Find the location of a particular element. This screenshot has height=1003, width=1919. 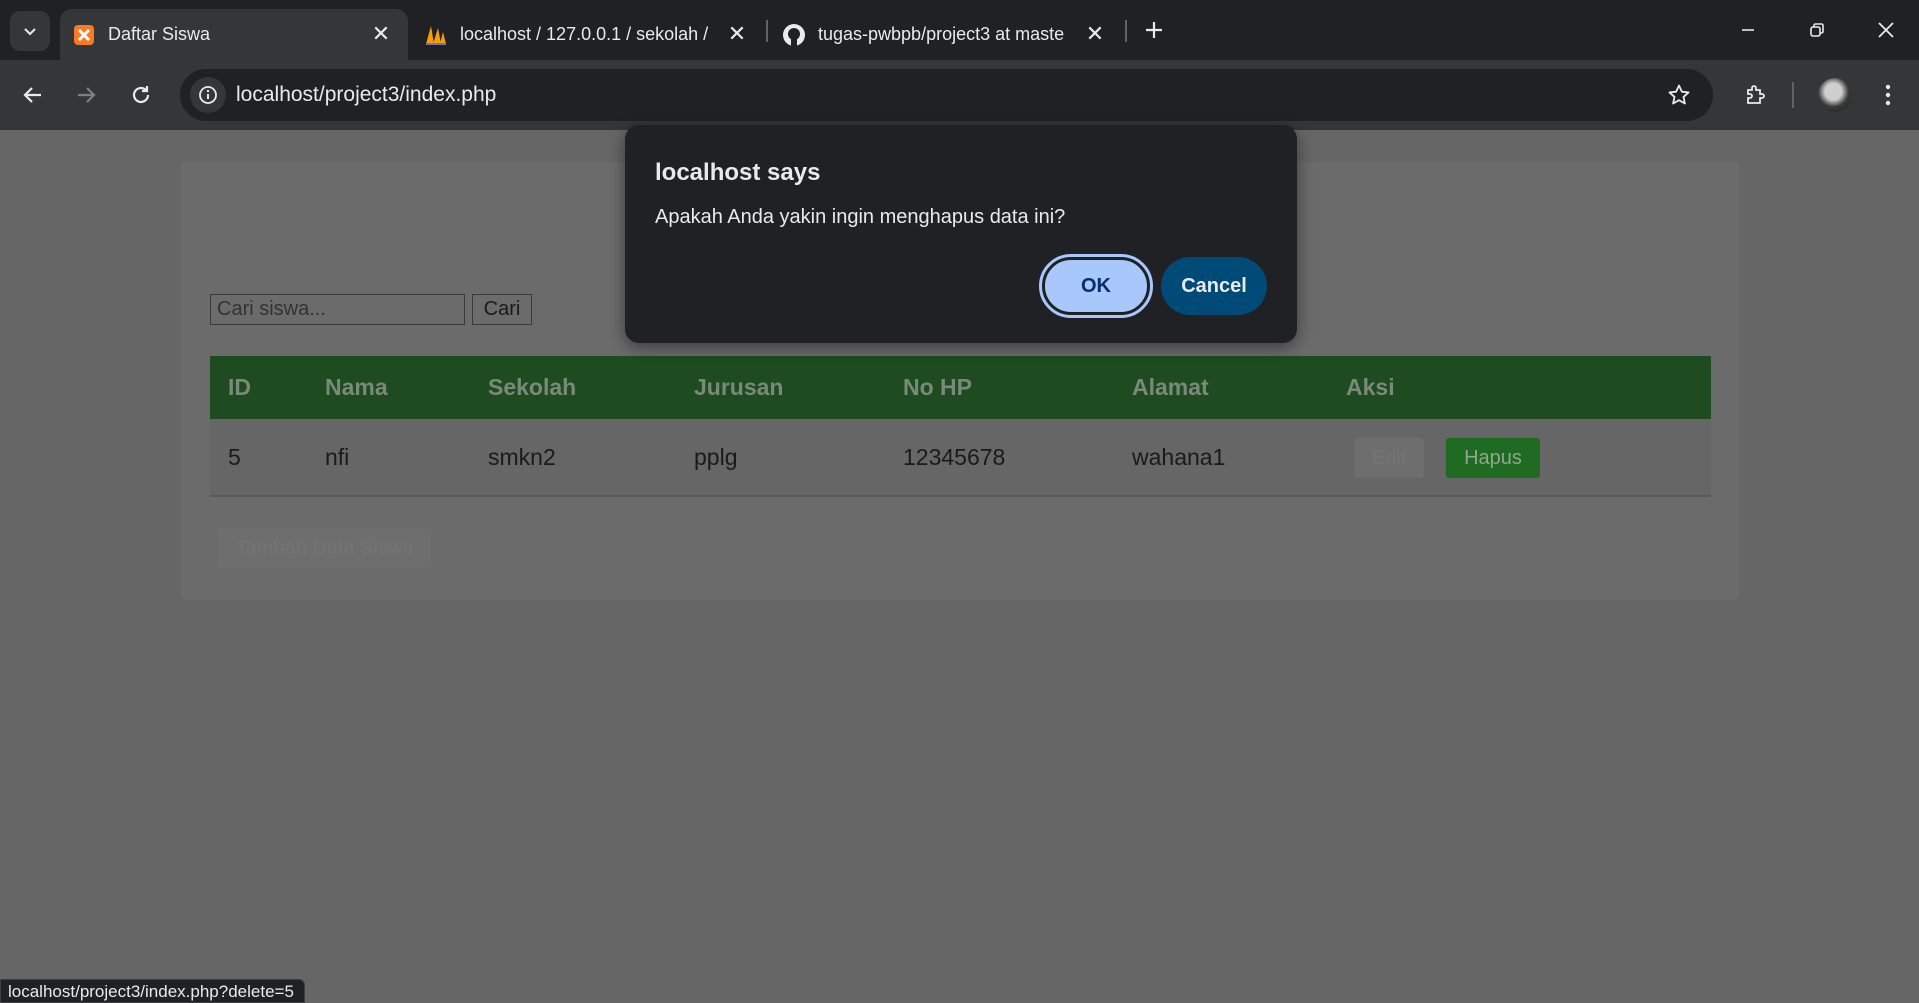

tab-github: tugas-pwbpb/project3 at maste ✕ is located at coordinates (946, 34).